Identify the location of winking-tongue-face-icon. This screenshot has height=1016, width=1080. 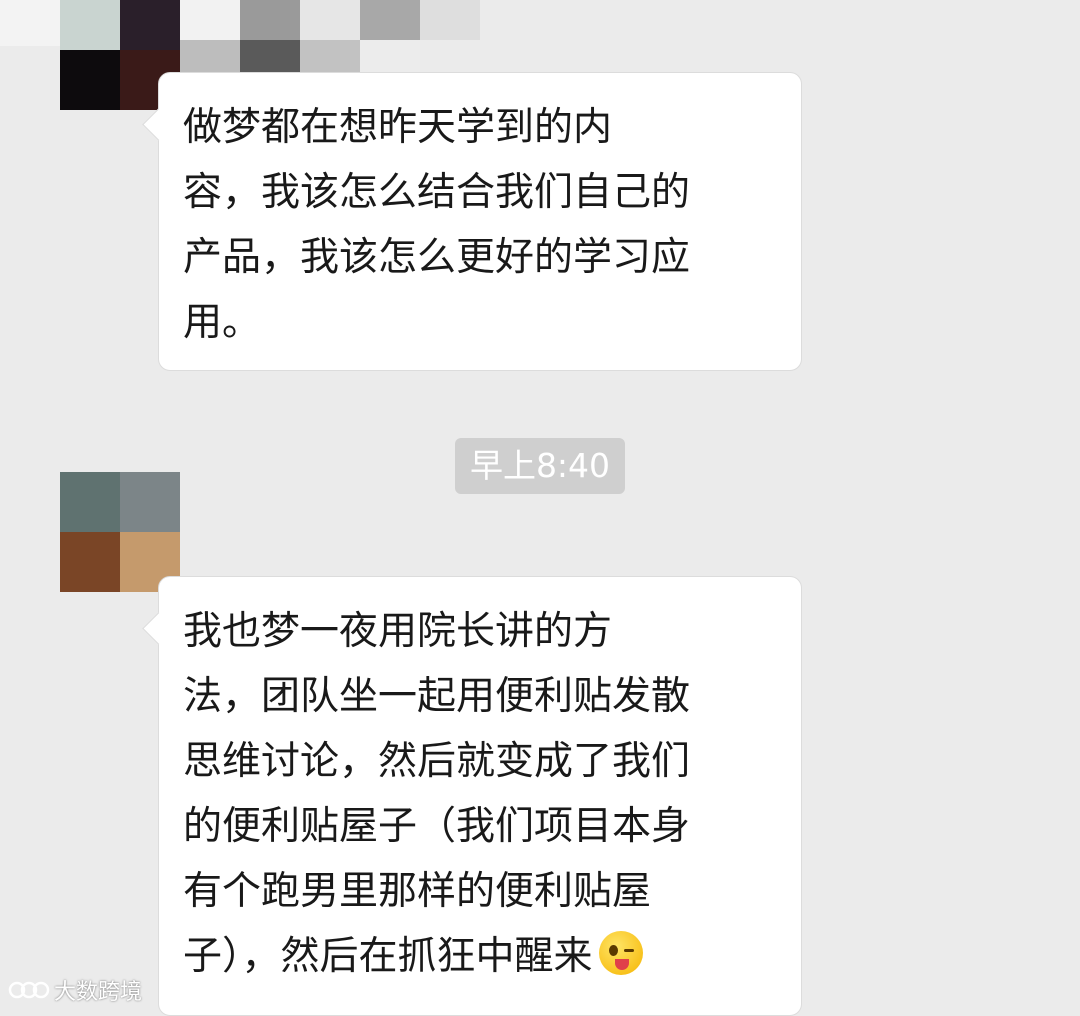
(620, 953).